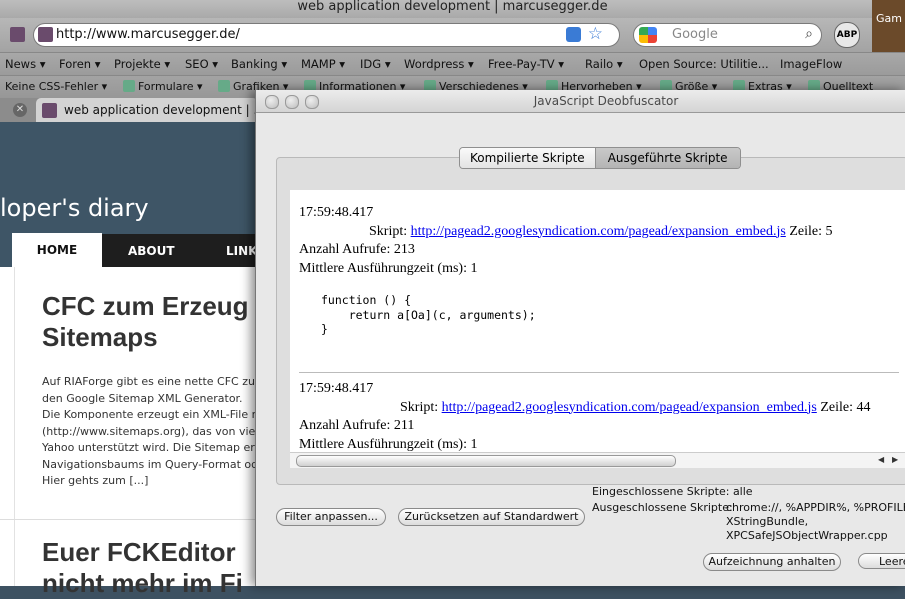 The width and height of the screenshot is (905, 599). Describe the element at coordinates (142, 64) in the screenshot. I see `bookmark-projekte: Projekte ▾` at that location.